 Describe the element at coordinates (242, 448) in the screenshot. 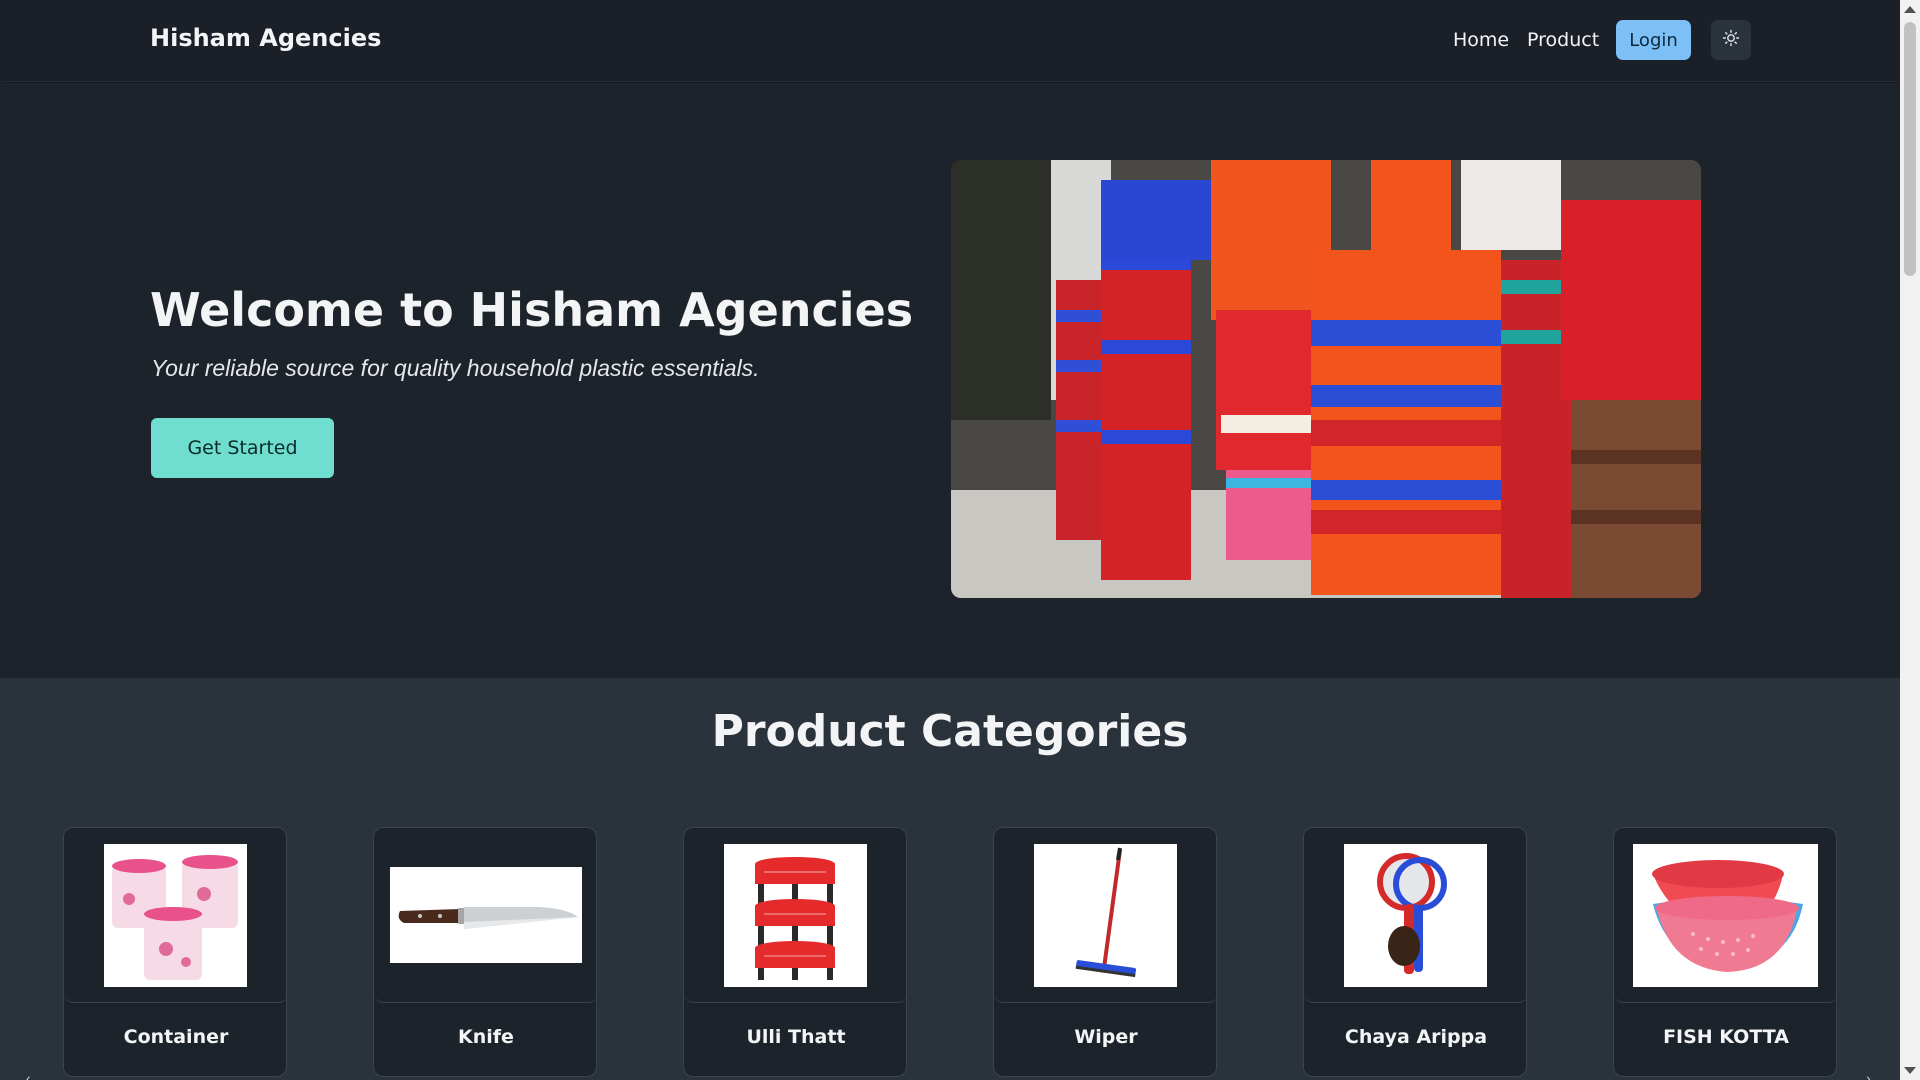

I see `get-started-button: Get Started` at that location.